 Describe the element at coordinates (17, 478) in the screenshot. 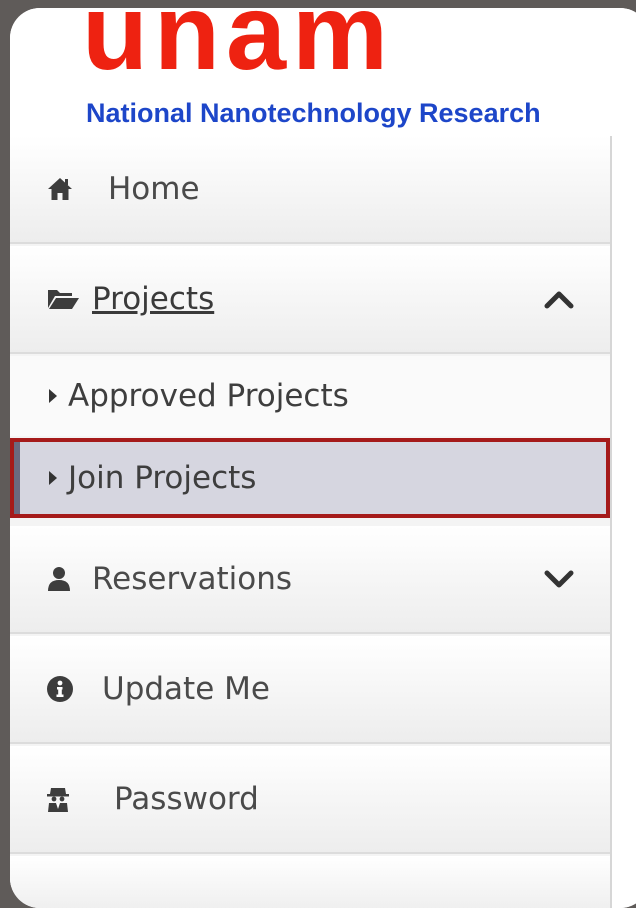

I see `selection-indicator` at that location.